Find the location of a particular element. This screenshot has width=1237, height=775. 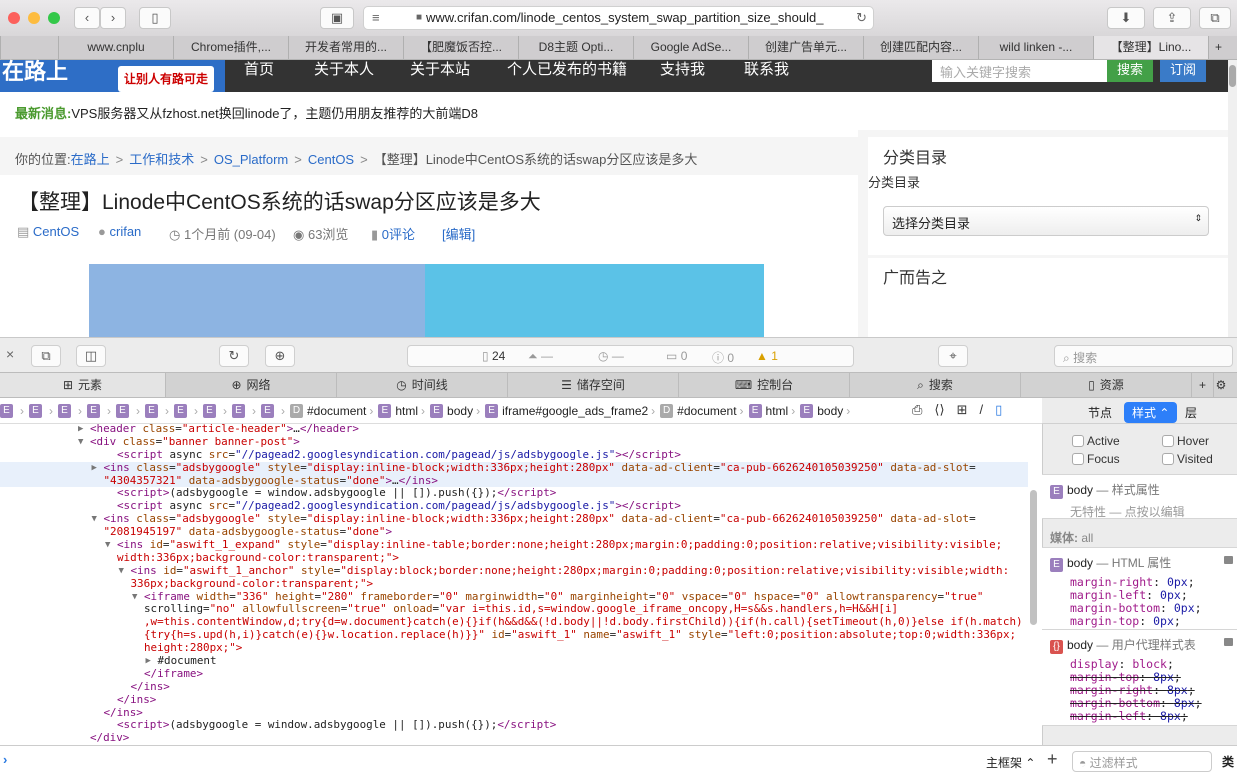

devtools-search-input: ⌕ 搜索 is located at coordinates (1143, 356).